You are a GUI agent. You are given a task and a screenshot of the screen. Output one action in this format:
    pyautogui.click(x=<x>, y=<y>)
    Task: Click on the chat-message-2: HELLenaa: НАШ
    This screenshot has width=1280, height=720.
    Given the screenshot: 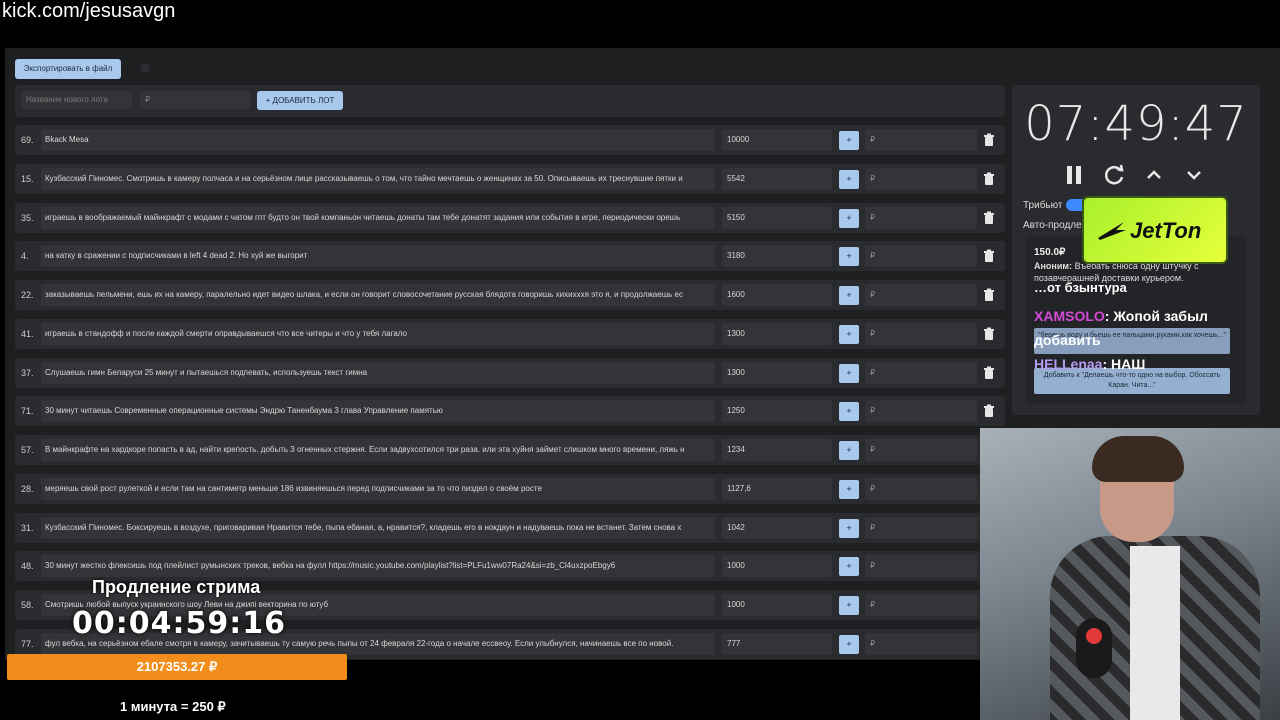 What is the action you would take?
    pyautogui.click(x=1089, y=364)
    